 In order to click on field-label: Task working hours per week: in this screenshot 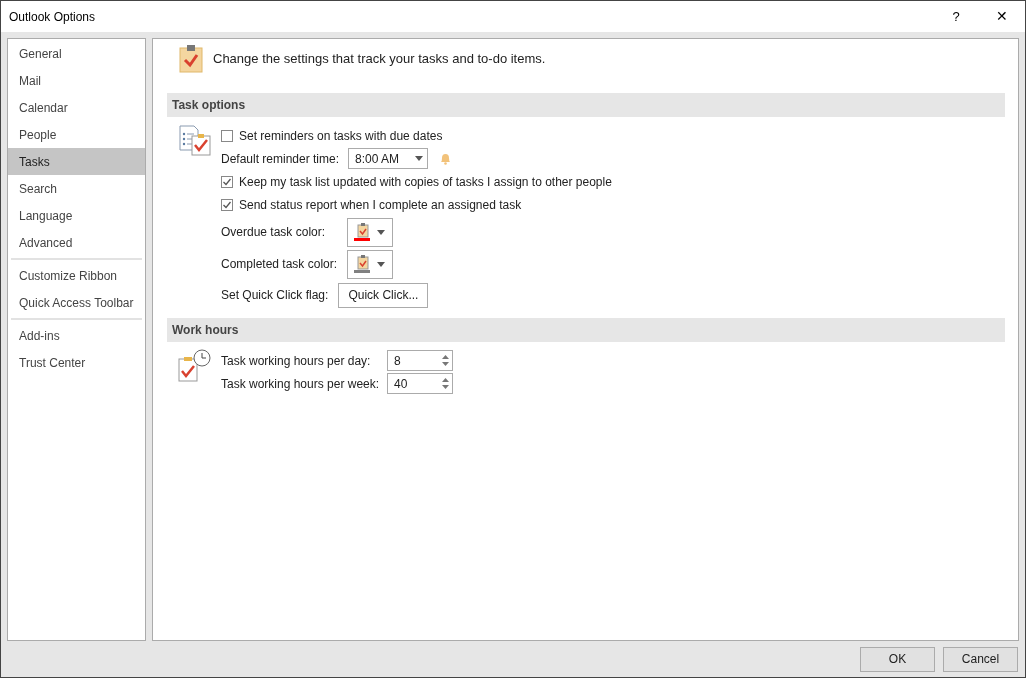, I will do `click(301, 384)`.